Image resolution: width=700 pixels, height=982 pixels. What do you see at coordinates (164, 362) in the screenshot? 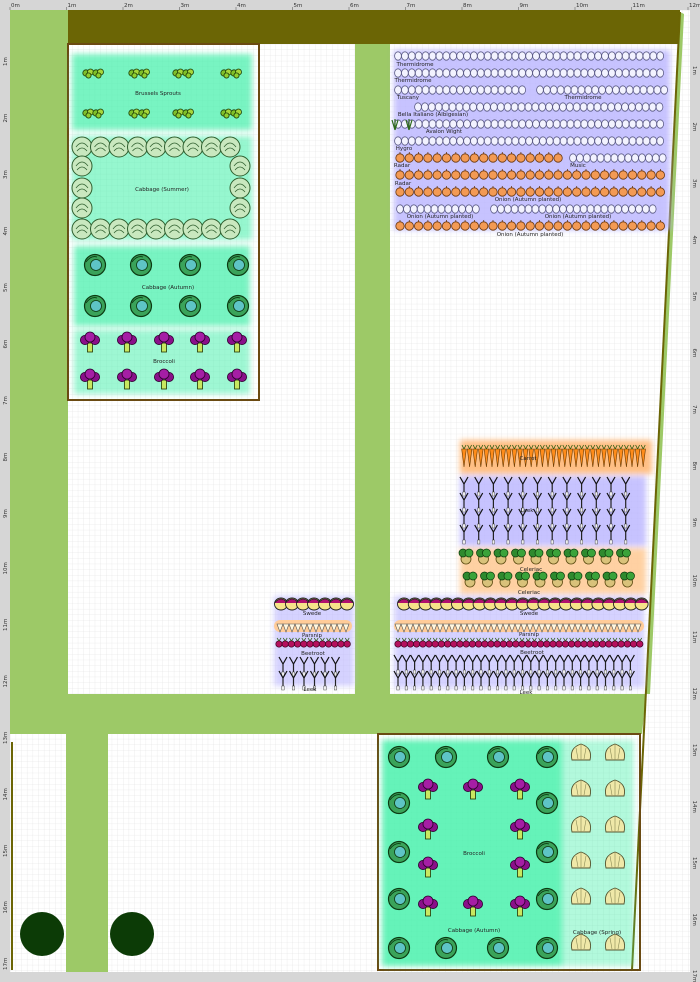
I see `label-broccoli-top: Broccoli` at bounding box center [164, 362].